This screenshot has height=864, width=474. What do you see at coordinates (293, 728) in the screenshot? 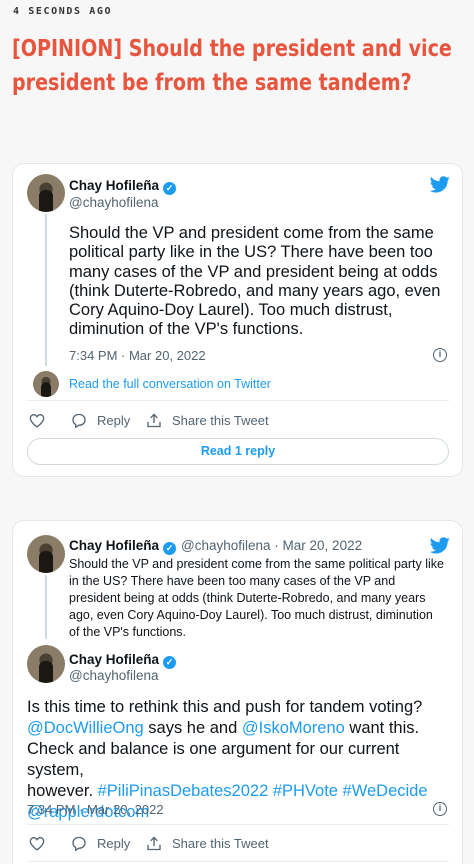
I see `mention-link: @IskoMoreno` at bounding box center [293, 728].